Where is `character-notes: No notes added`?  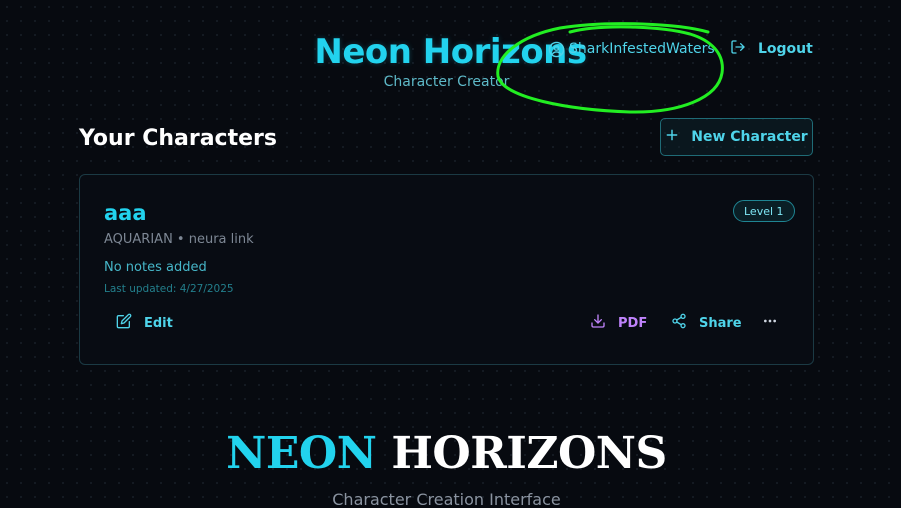
character-notes: No notes added is located at coordinates (155, 267).